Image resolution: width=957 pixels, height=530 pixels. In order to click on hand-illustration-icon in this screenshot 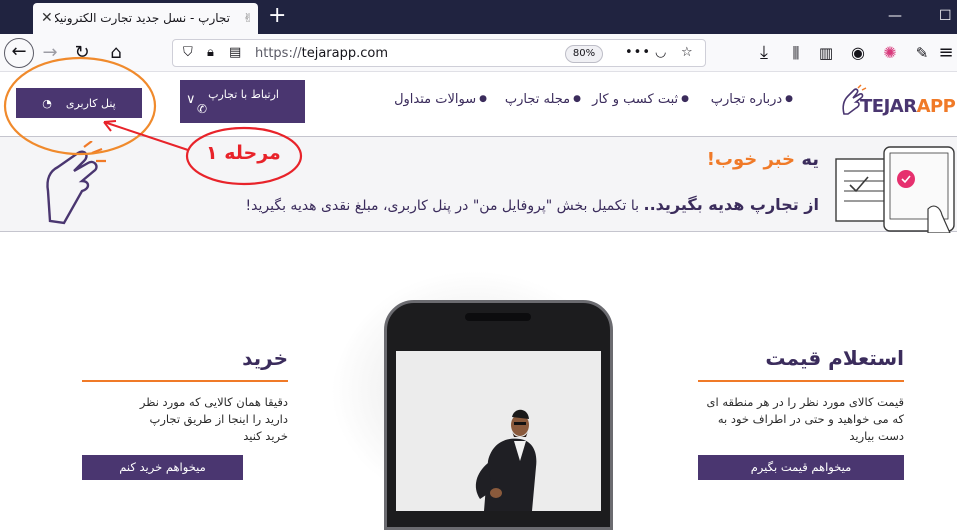, I will do `click(76, 183)`.